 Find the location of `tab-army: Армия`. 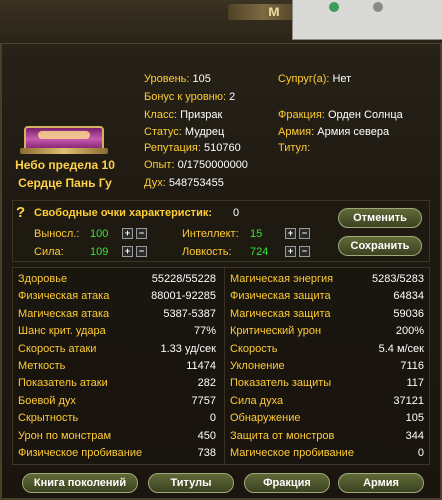

tab-army: Армия is located at coordinates (381, 483).